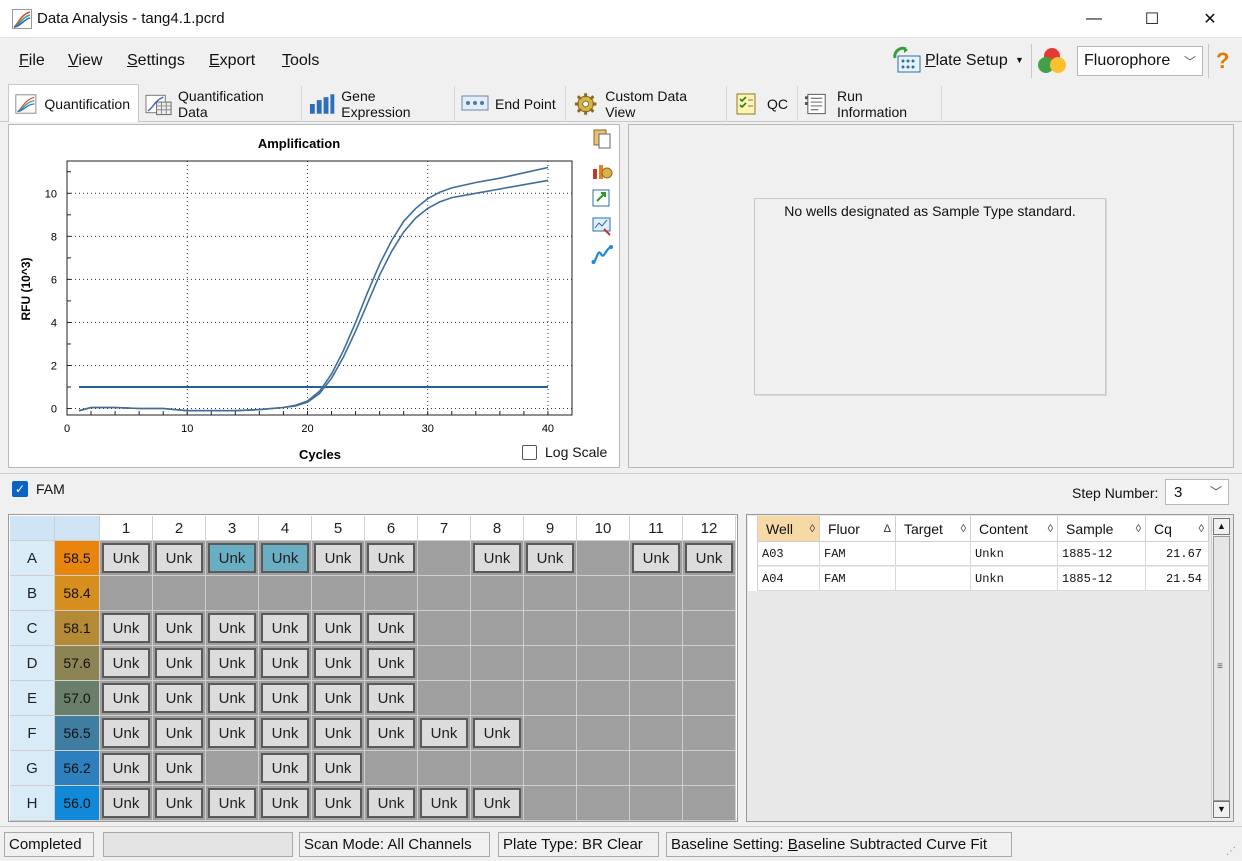 The image size is (1242, 861). Describe the element at coordinates (602, 170) in the screenshot. I see `chart-options-icon` at that location.